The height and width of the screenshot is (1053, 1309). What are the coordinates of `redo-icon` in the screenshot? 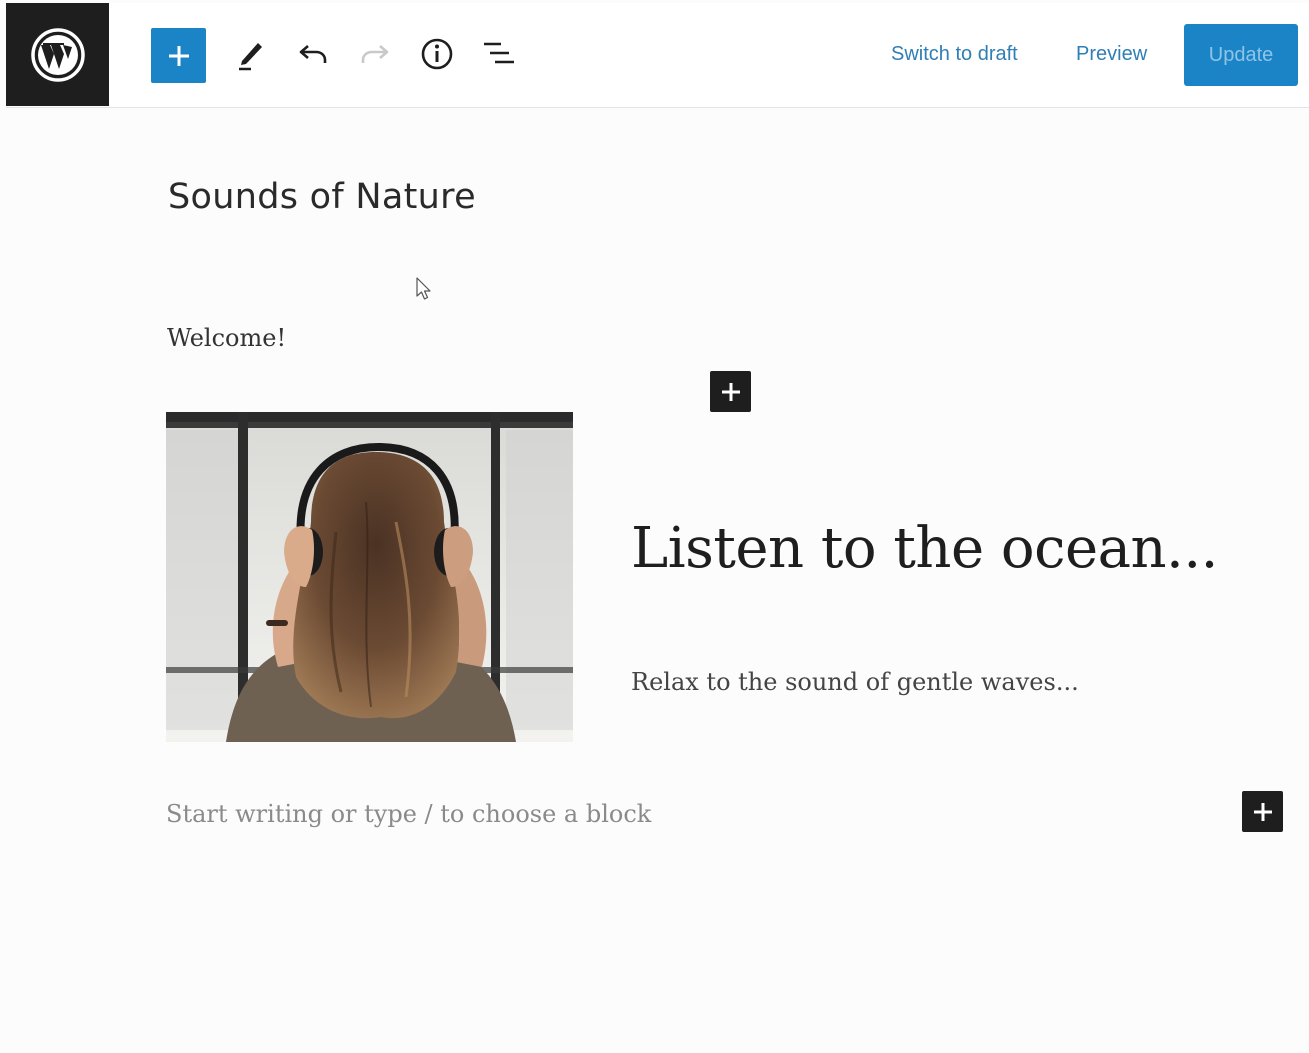 It's located at (375, 54).